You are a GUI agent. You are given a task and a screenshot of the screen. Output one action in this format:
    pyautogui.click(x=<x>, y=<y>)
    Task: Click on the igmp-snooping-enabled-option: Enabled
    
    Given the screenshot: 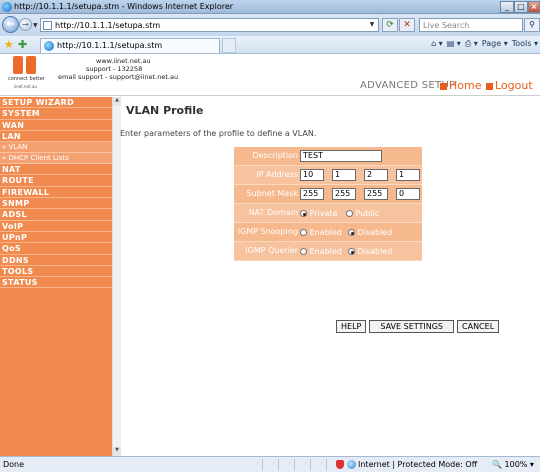 What is the action you would take?
    pyautogui.click(x=321, y=232)
    